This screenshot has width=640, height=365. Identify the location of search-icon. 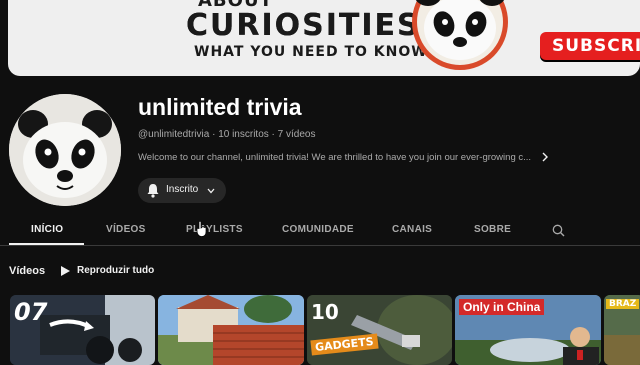
(558, 230).